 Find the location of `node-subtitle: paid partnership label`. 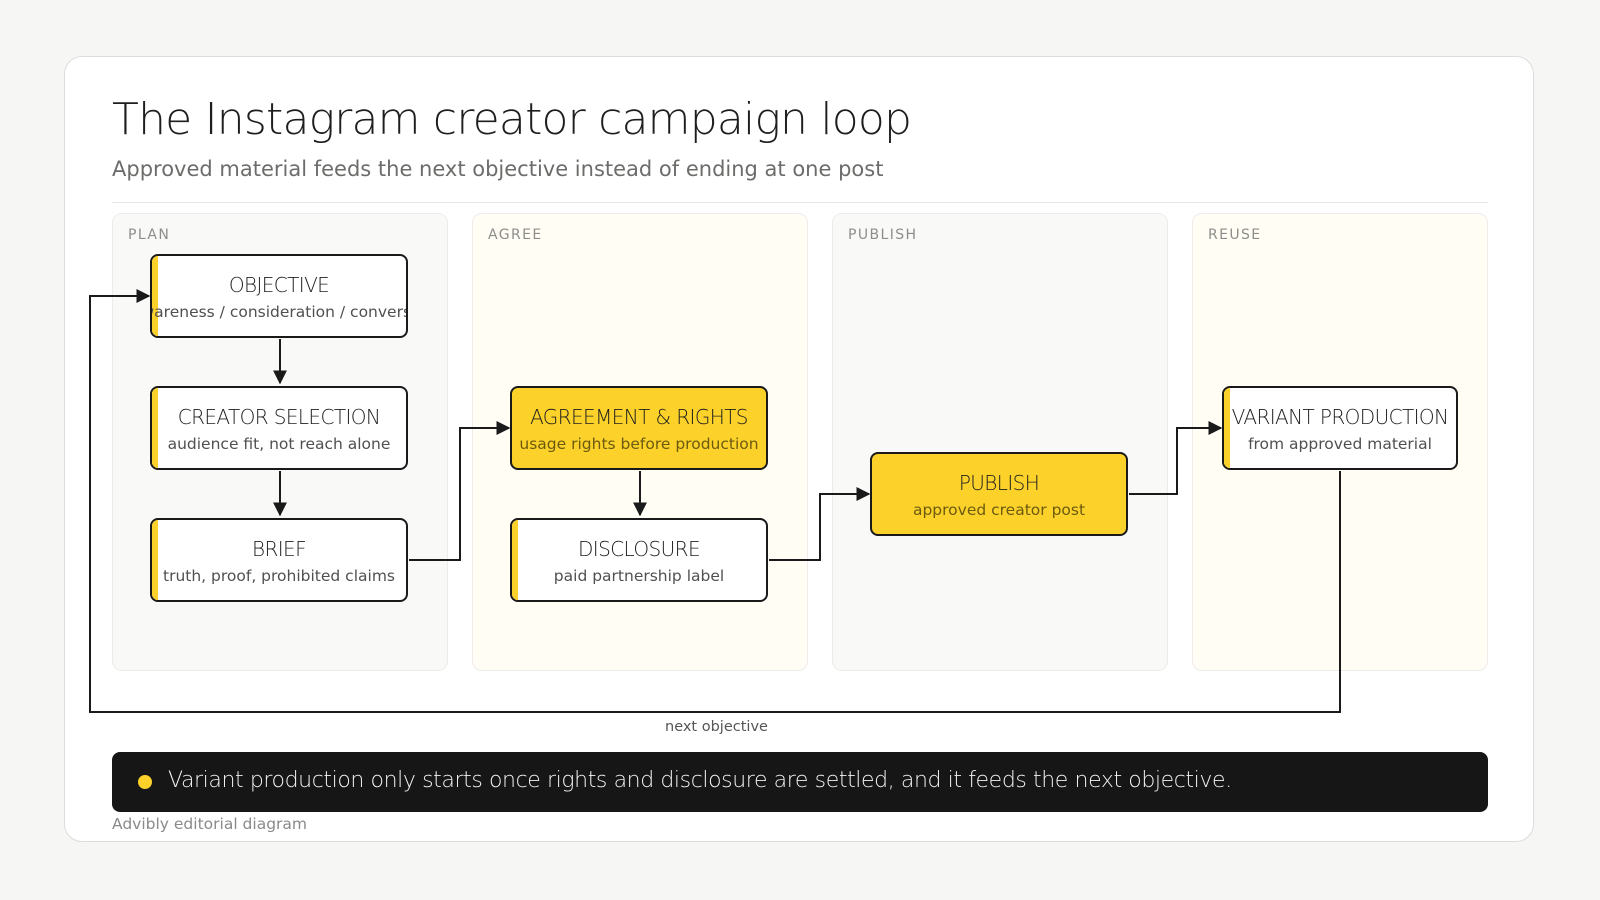

node-subtitle: paid partnership label is located at coordinates (639, 576).